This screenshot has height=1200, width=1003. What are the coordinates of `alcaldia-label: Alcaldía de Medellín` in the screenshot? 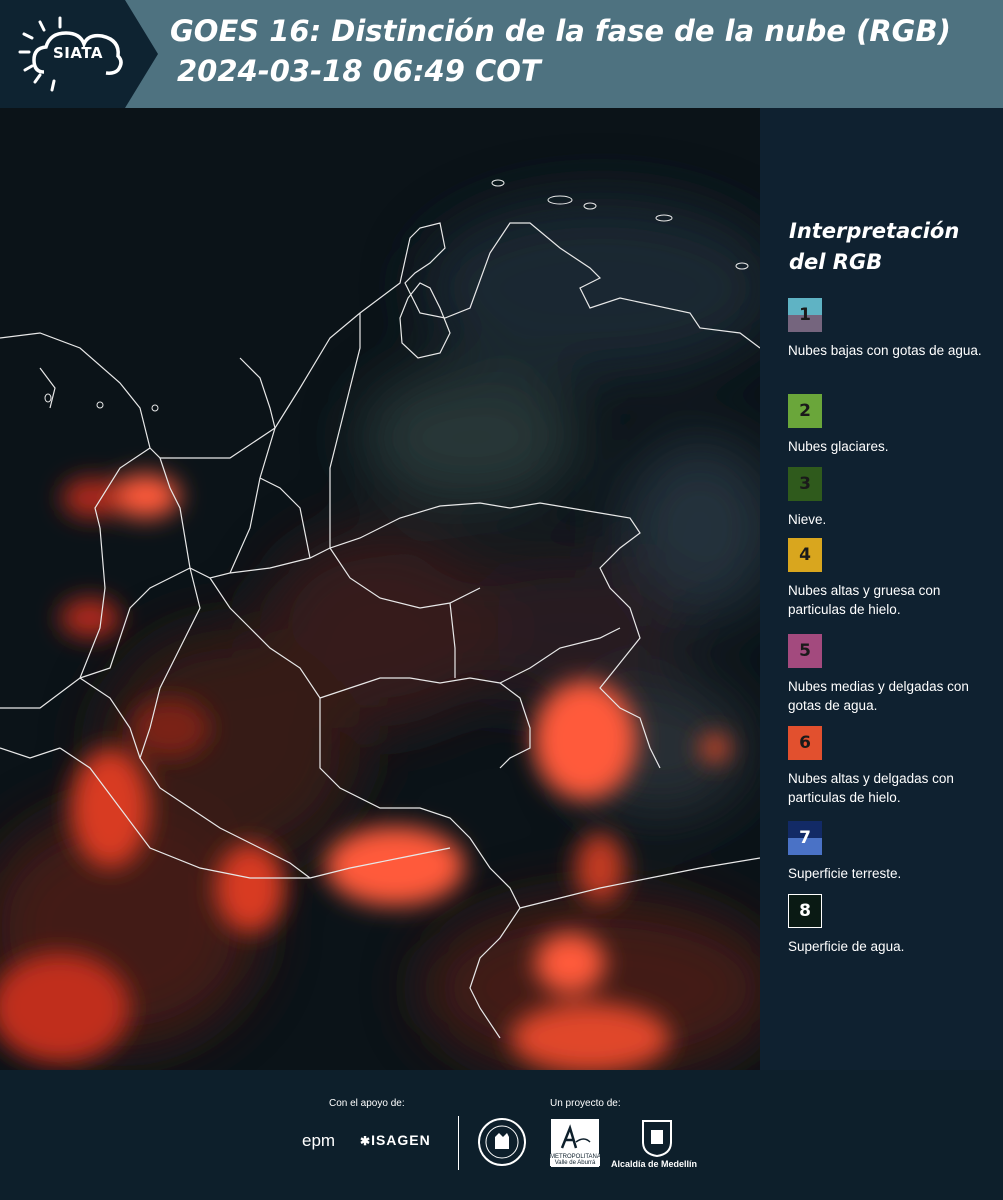 It's located at (654, 1164).